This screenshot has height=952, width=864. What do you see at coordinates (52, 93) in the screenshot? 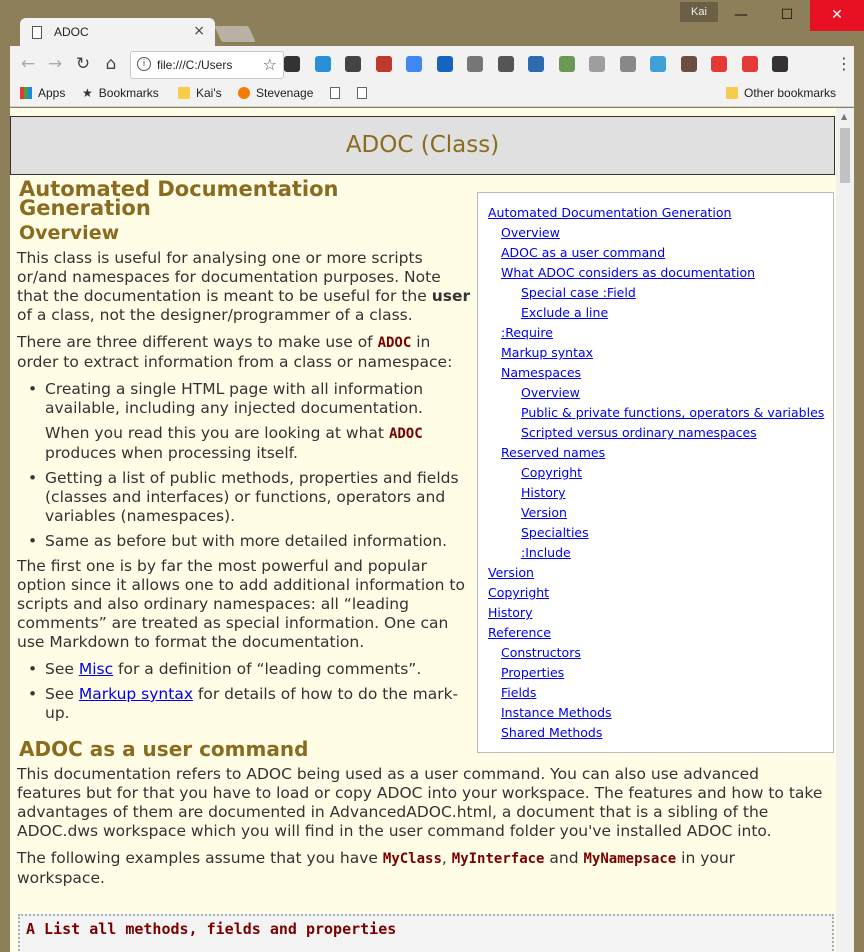
I see `bookmark-apps-label: Apps` at bounding box center [52, 93].